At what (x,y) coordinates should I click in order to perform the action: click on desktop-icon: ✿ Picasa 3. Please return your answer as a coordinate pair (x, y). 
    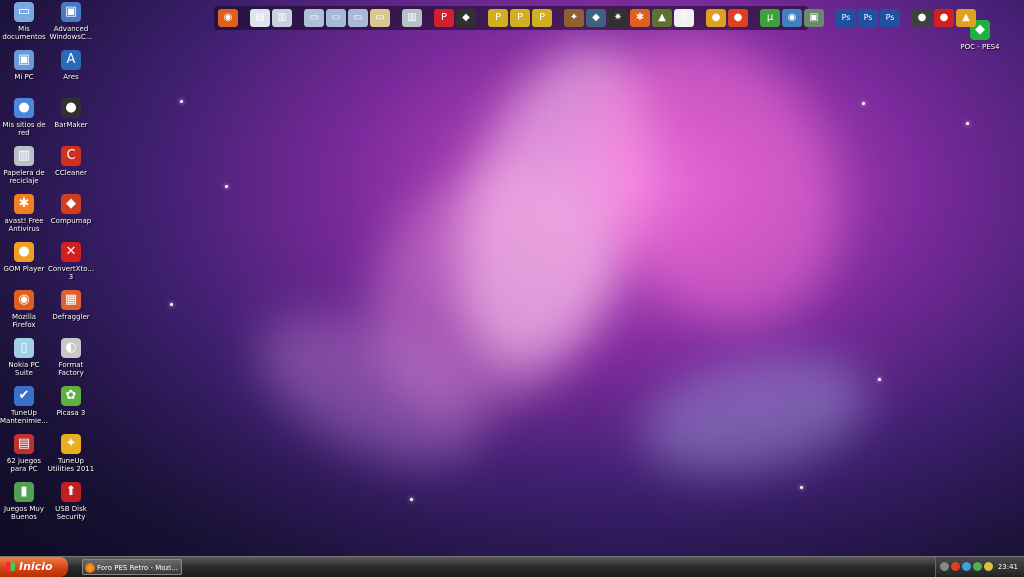
    Looking at the image, I should click on (71, 401).